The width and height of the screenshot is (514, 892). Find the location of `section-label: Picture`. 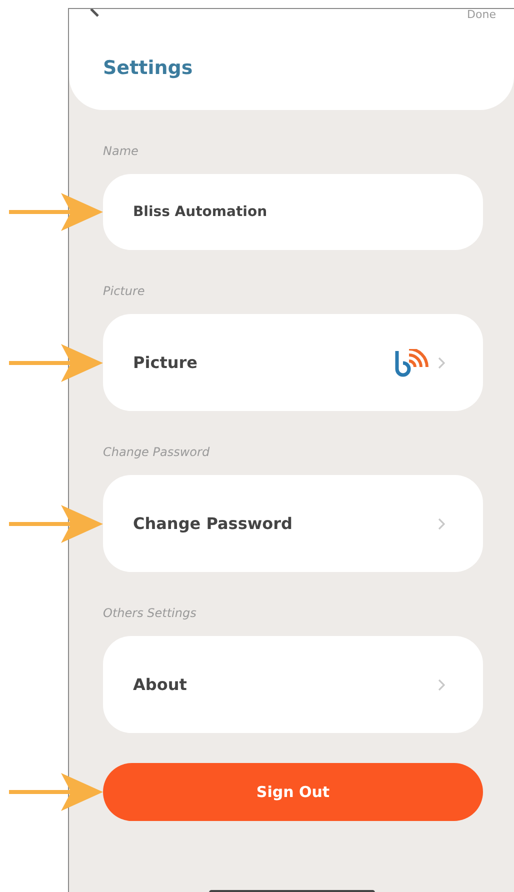

section-label: Picture is located at coordinates (124, 292).